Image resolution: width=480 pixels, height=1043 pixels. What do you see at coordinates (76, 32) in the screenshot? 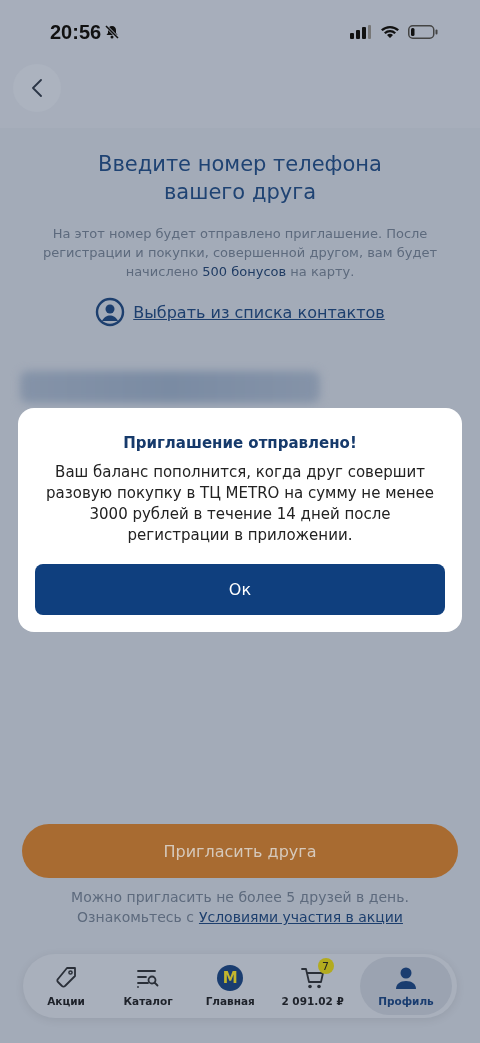
I see `clock-time: 20:56` at bounding box center [76, 32].